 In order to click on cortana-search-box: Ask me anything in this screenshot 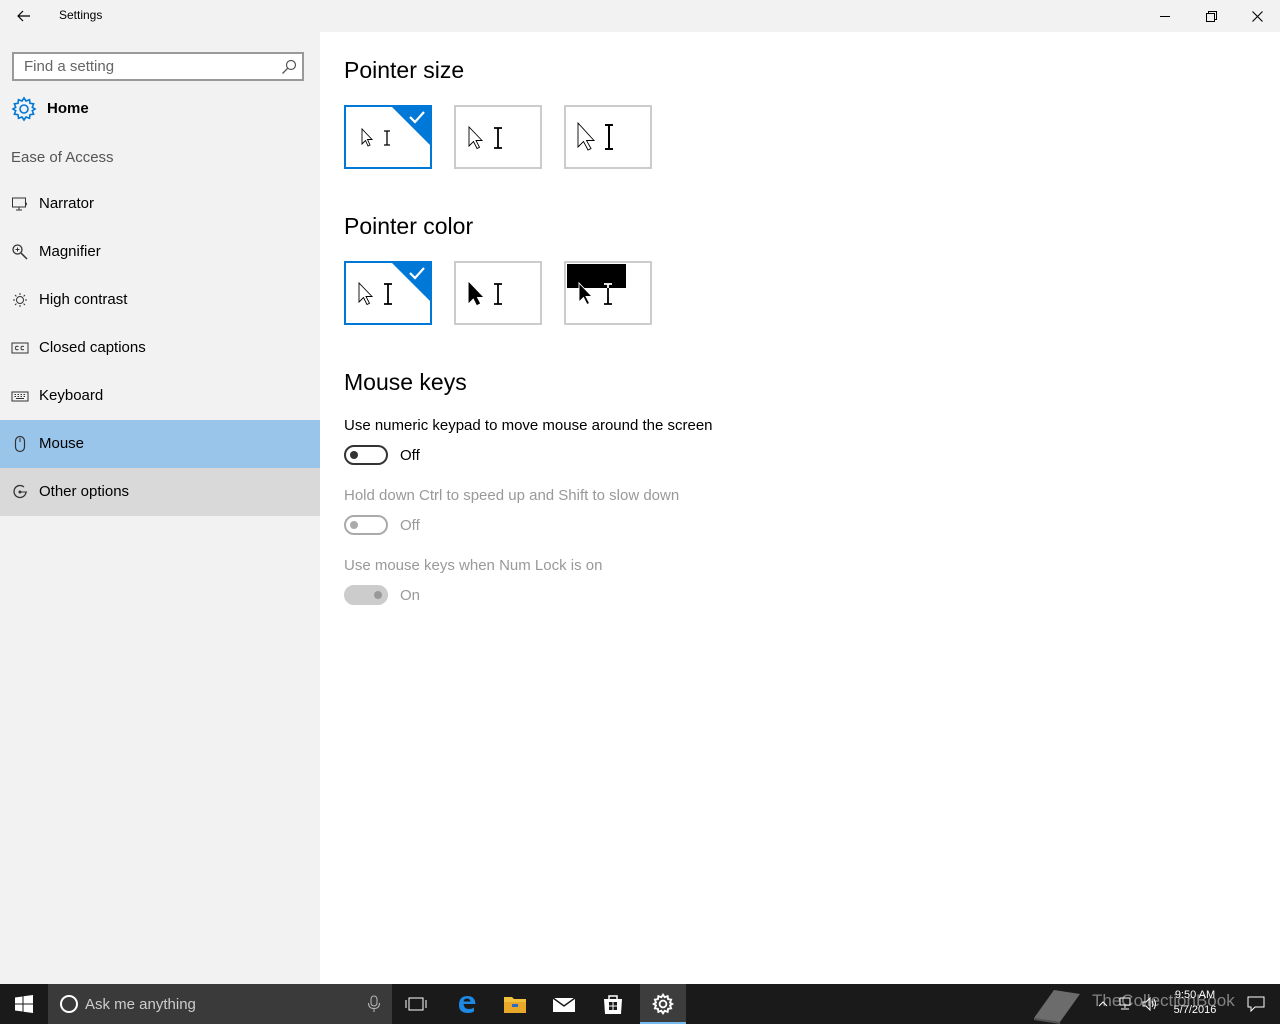, I will do `click(220, 1004)`.